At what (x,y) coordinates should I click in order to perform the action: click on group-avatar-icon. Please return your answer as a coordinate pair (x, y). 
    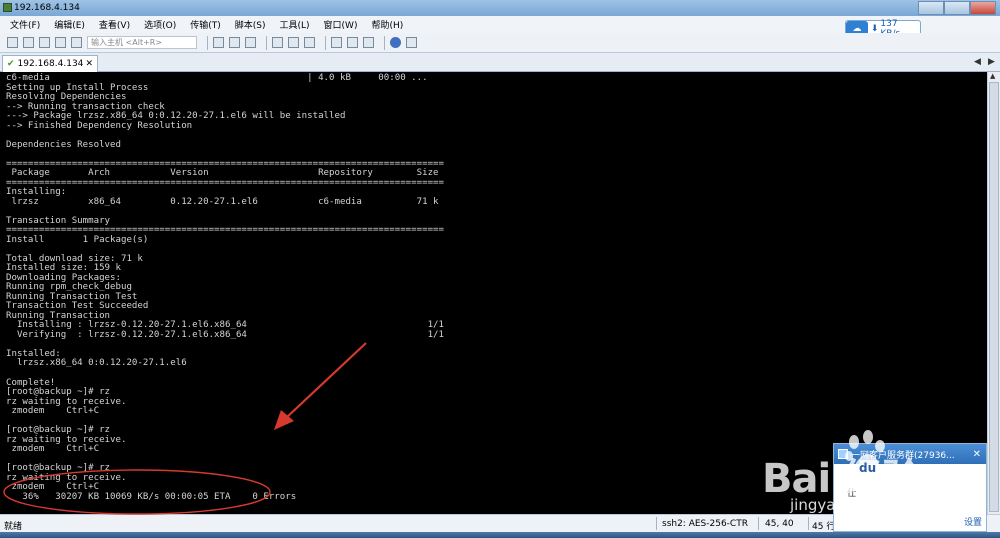
    Looking at the image, I should click on (843, 454).